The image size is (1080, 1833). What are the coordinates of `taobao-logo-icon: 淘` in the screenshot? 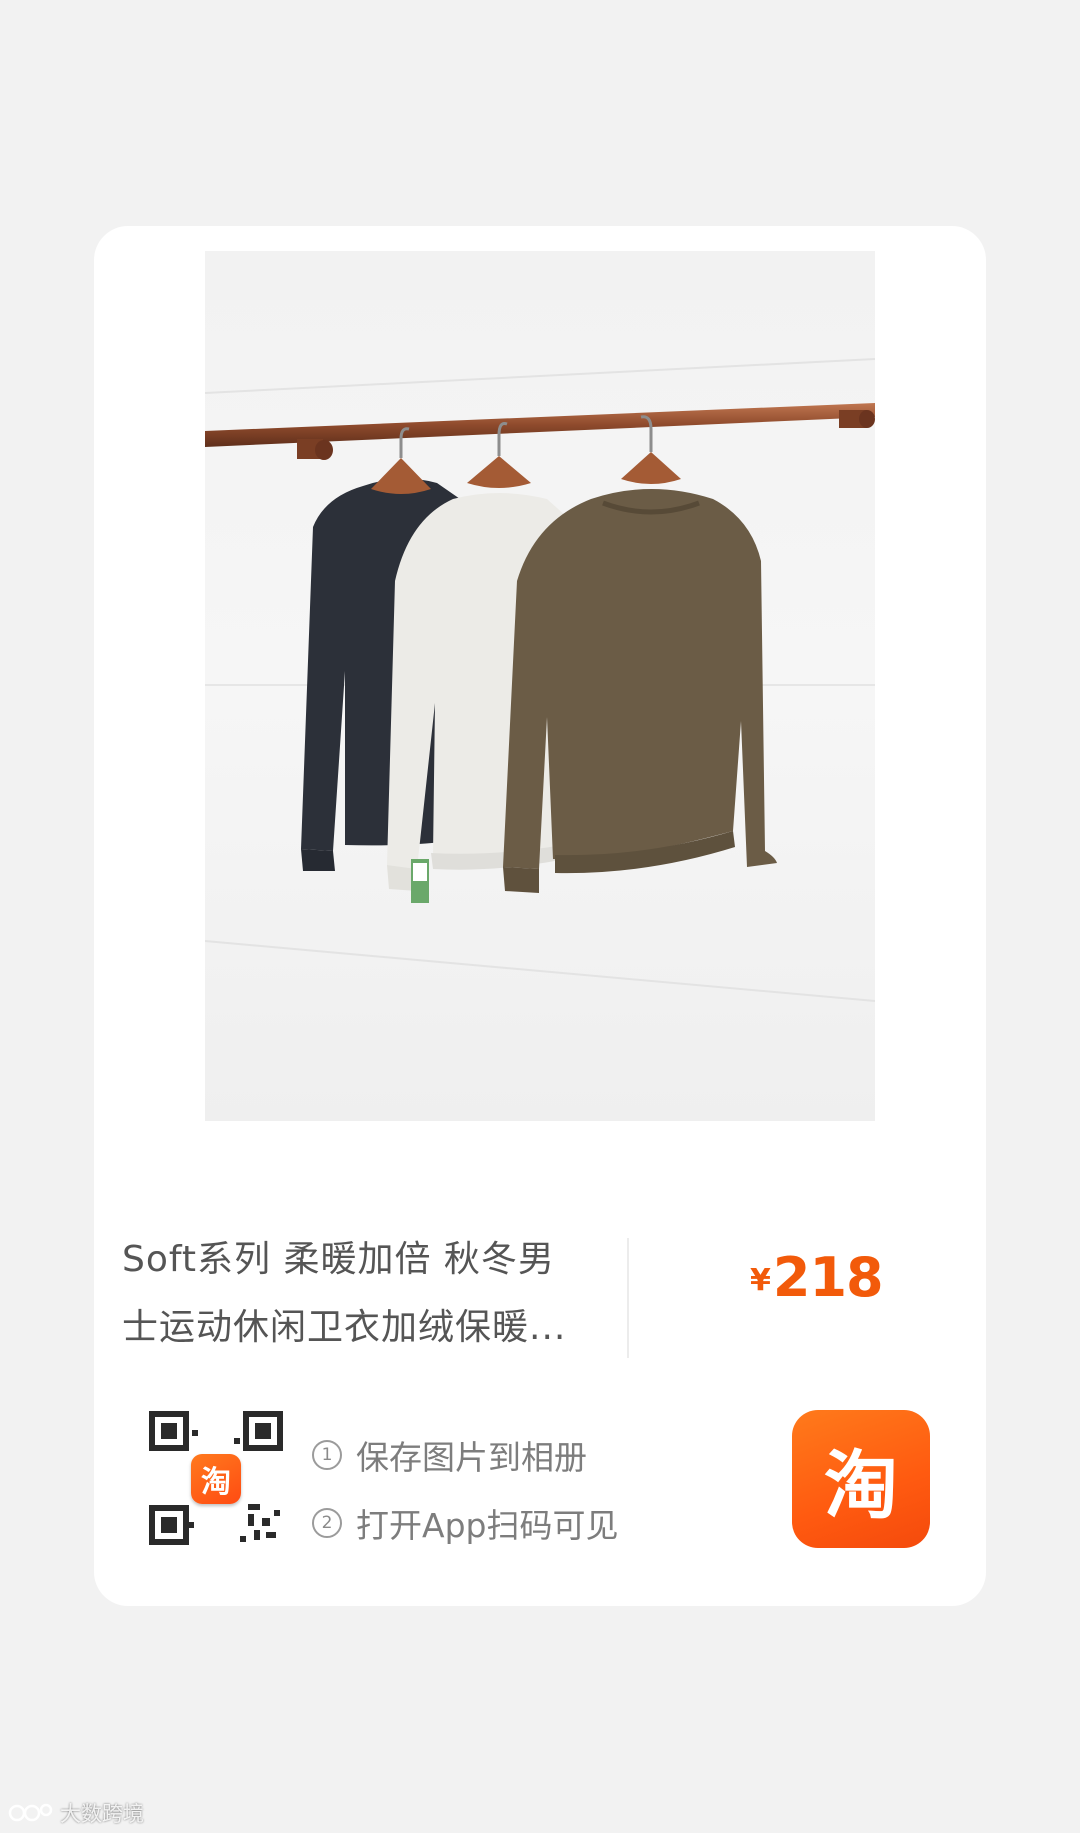 It's located at (861, 1479).